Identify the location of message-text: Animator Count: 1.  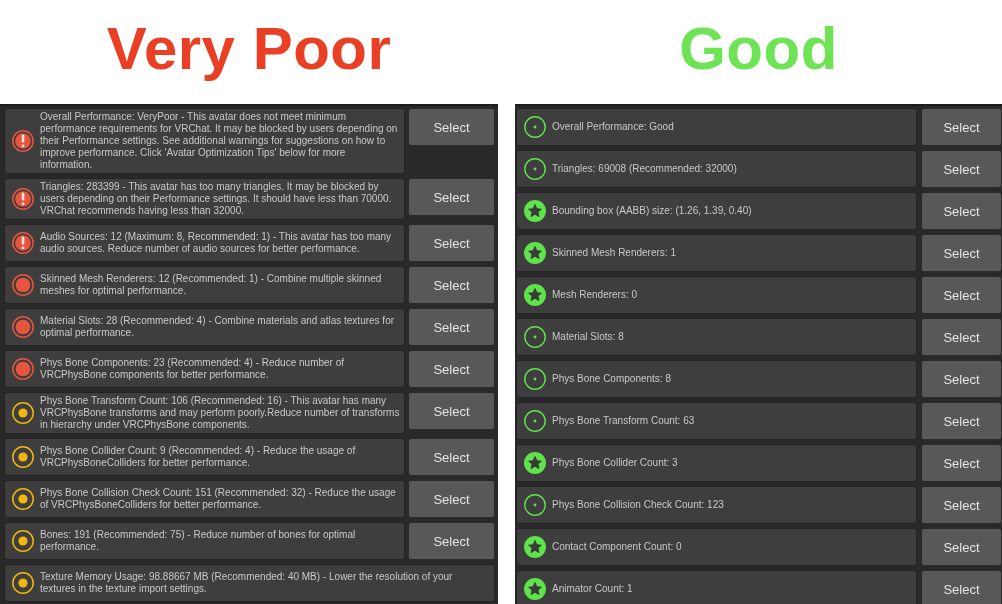
(592, 589).